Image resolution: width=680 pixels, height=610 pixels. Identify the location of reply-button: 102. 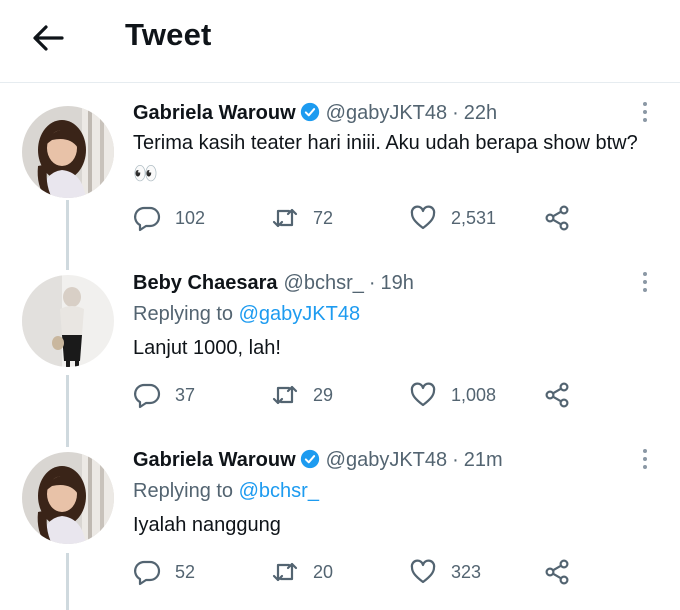
(169, 218).